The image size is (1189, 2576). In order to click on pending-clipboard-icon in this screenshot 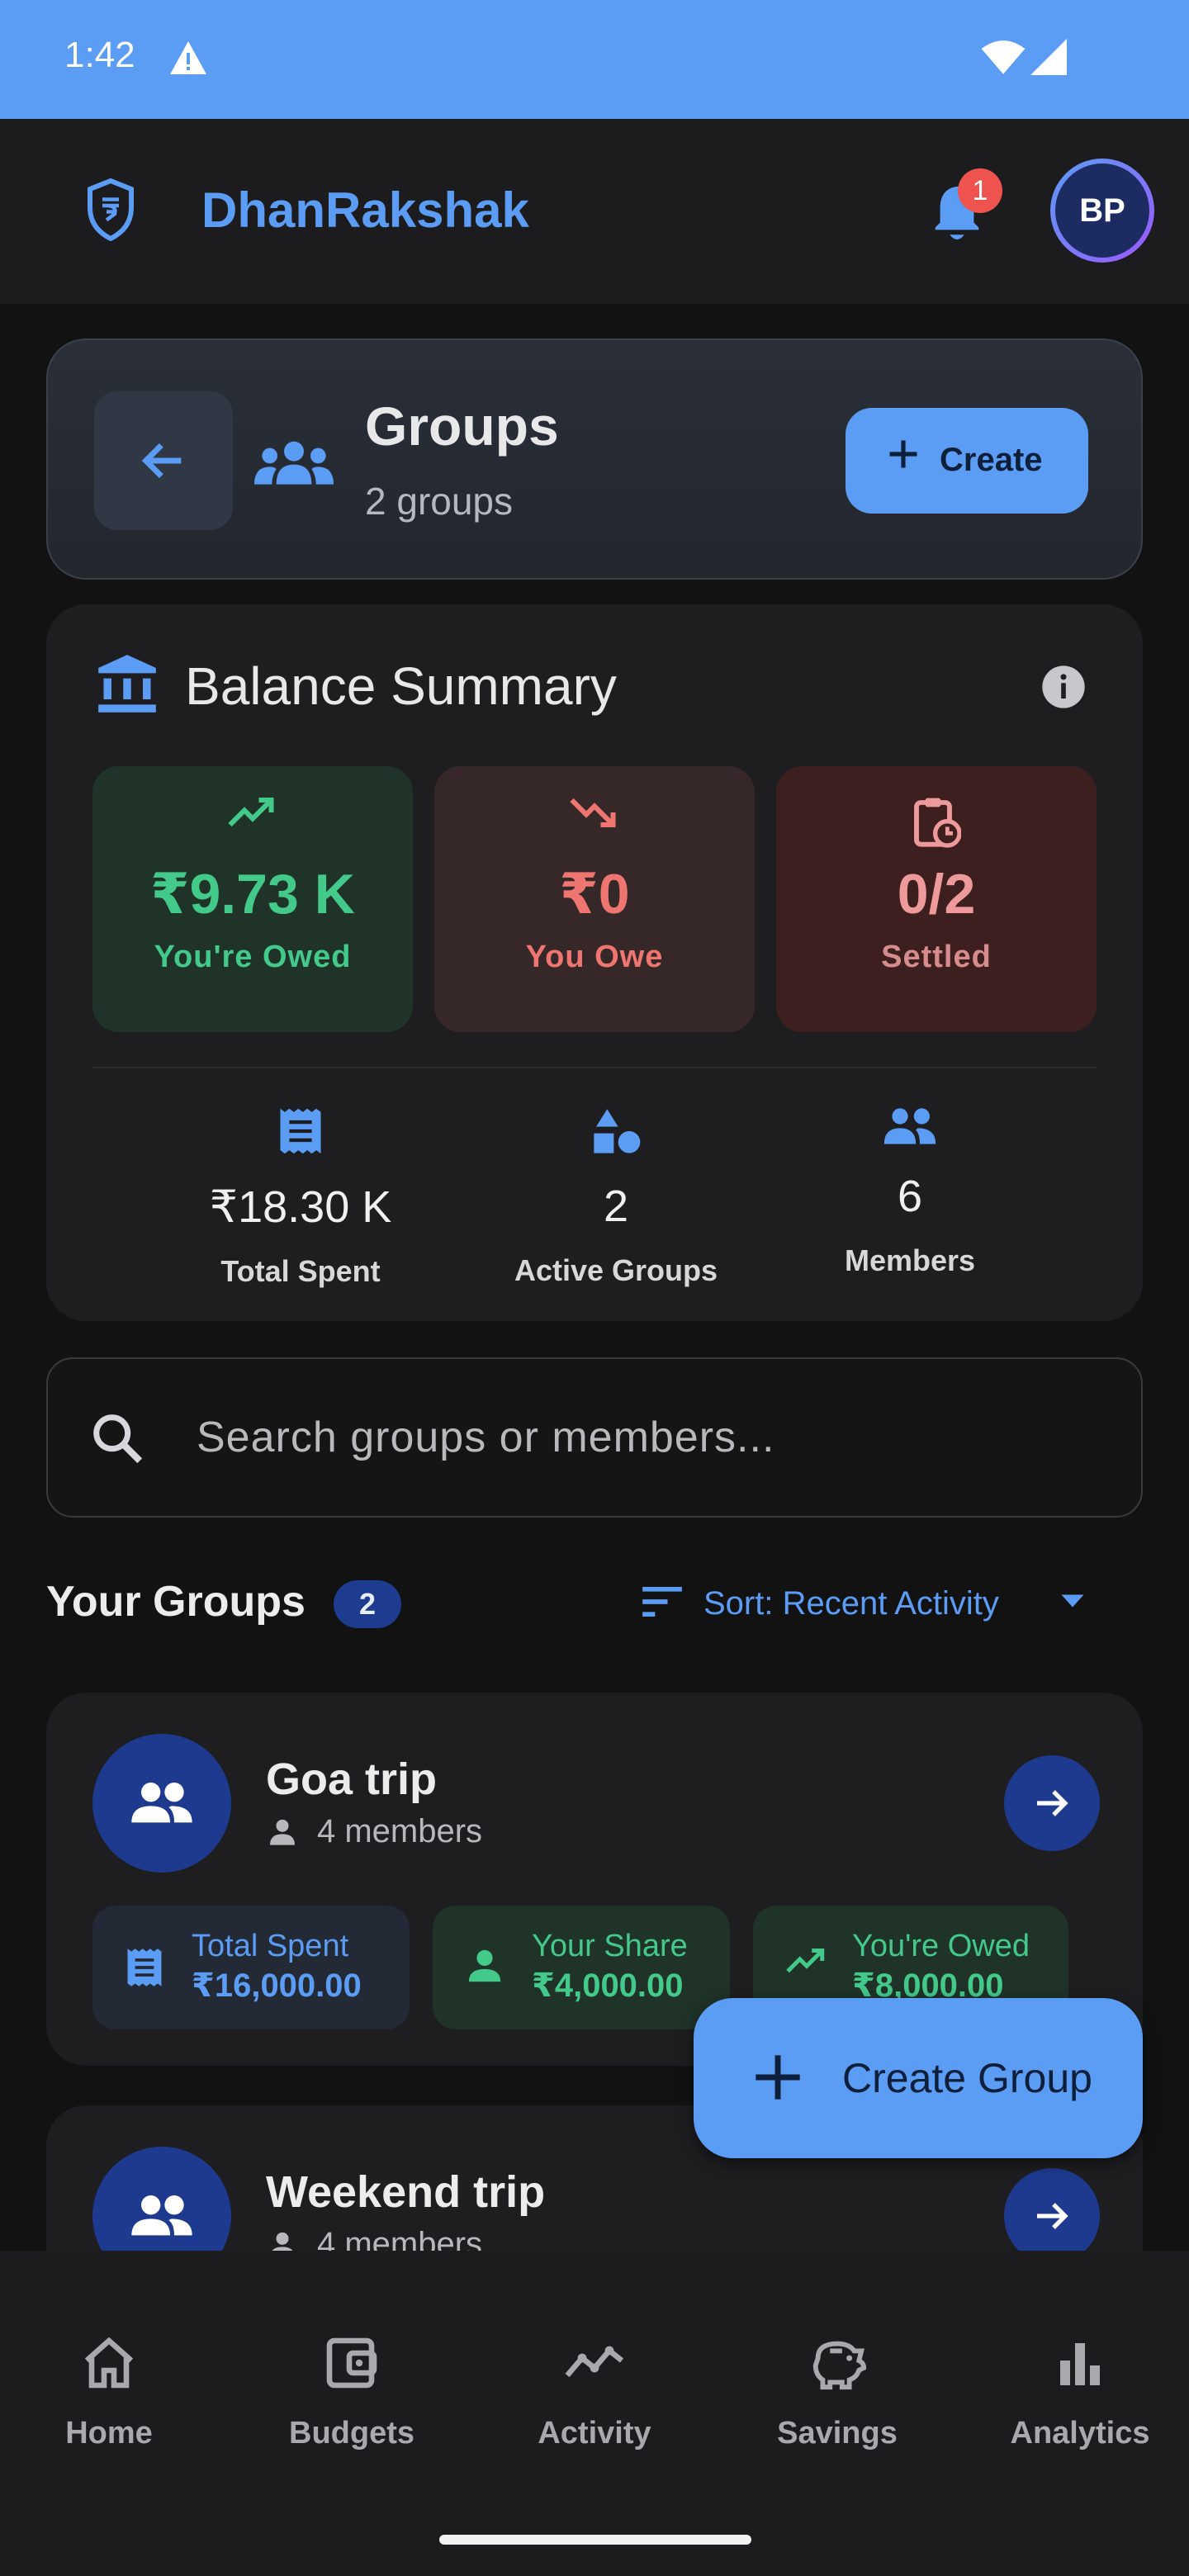, I will do `click(937, 823)`.